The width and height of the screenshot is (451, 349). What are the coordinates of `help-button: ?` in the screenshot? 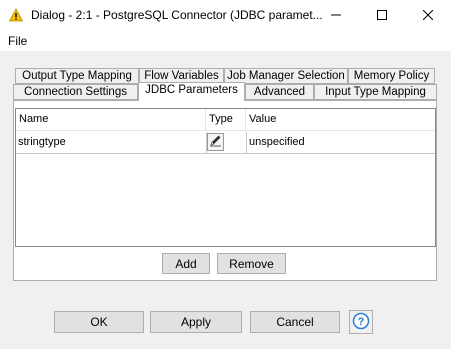 It's located at (361, 322).